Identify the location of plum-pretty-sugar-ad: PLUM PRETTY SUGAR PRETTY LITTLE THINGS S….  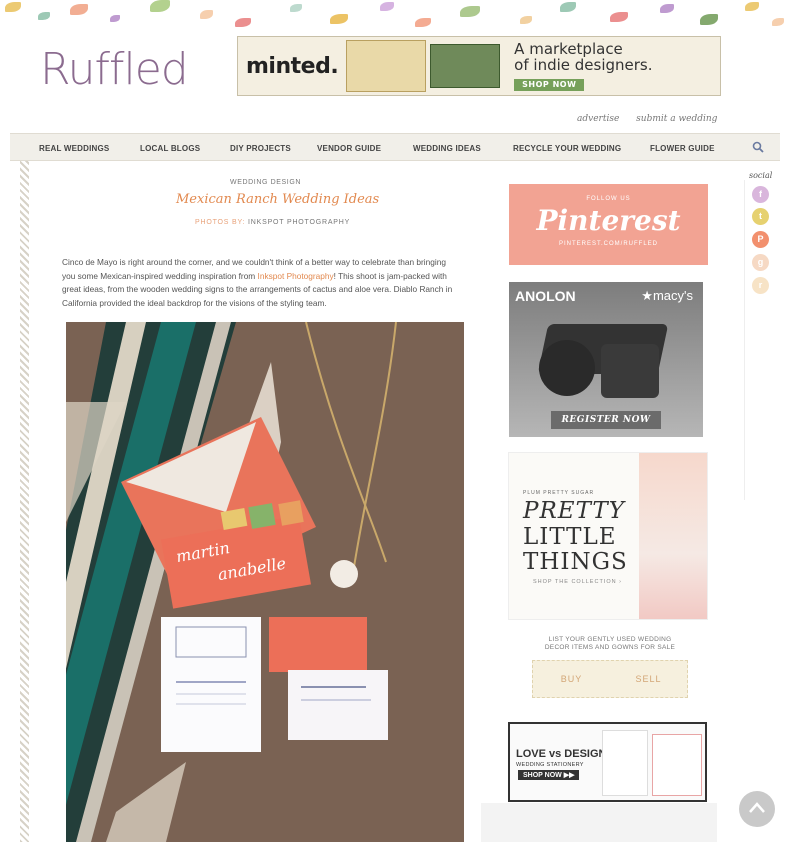
(608, 536).